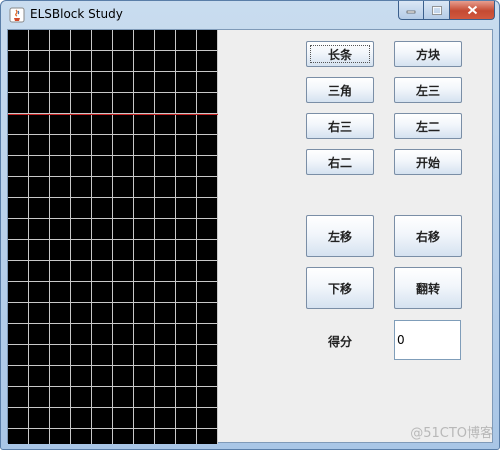 This screenshot has width=500, height=450. Describe the element at coordinates (428, 126) in the screenshot. I see `left-two-button: 左二` at that location.